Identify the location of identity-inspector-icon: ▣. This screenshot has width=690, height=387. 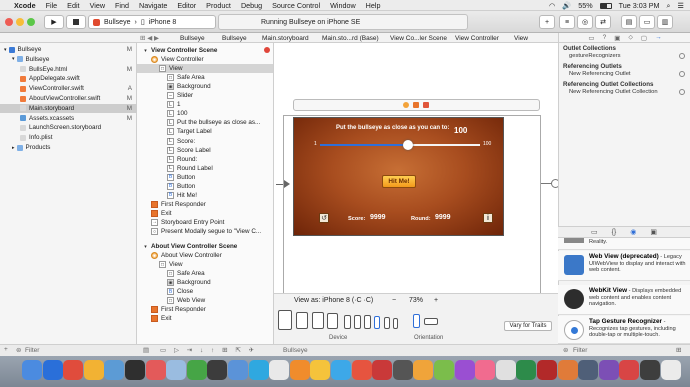
(617, 38).